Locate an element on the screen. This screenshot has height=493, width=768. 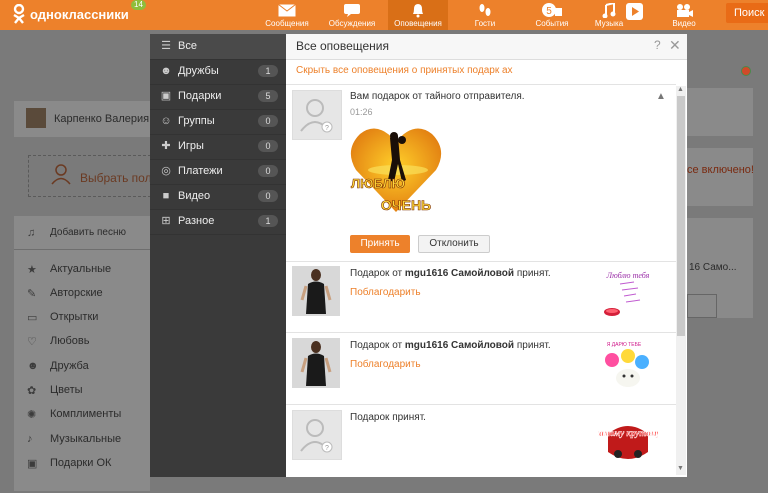
menu-item-label: Игры is located at coordinates (191, 146).